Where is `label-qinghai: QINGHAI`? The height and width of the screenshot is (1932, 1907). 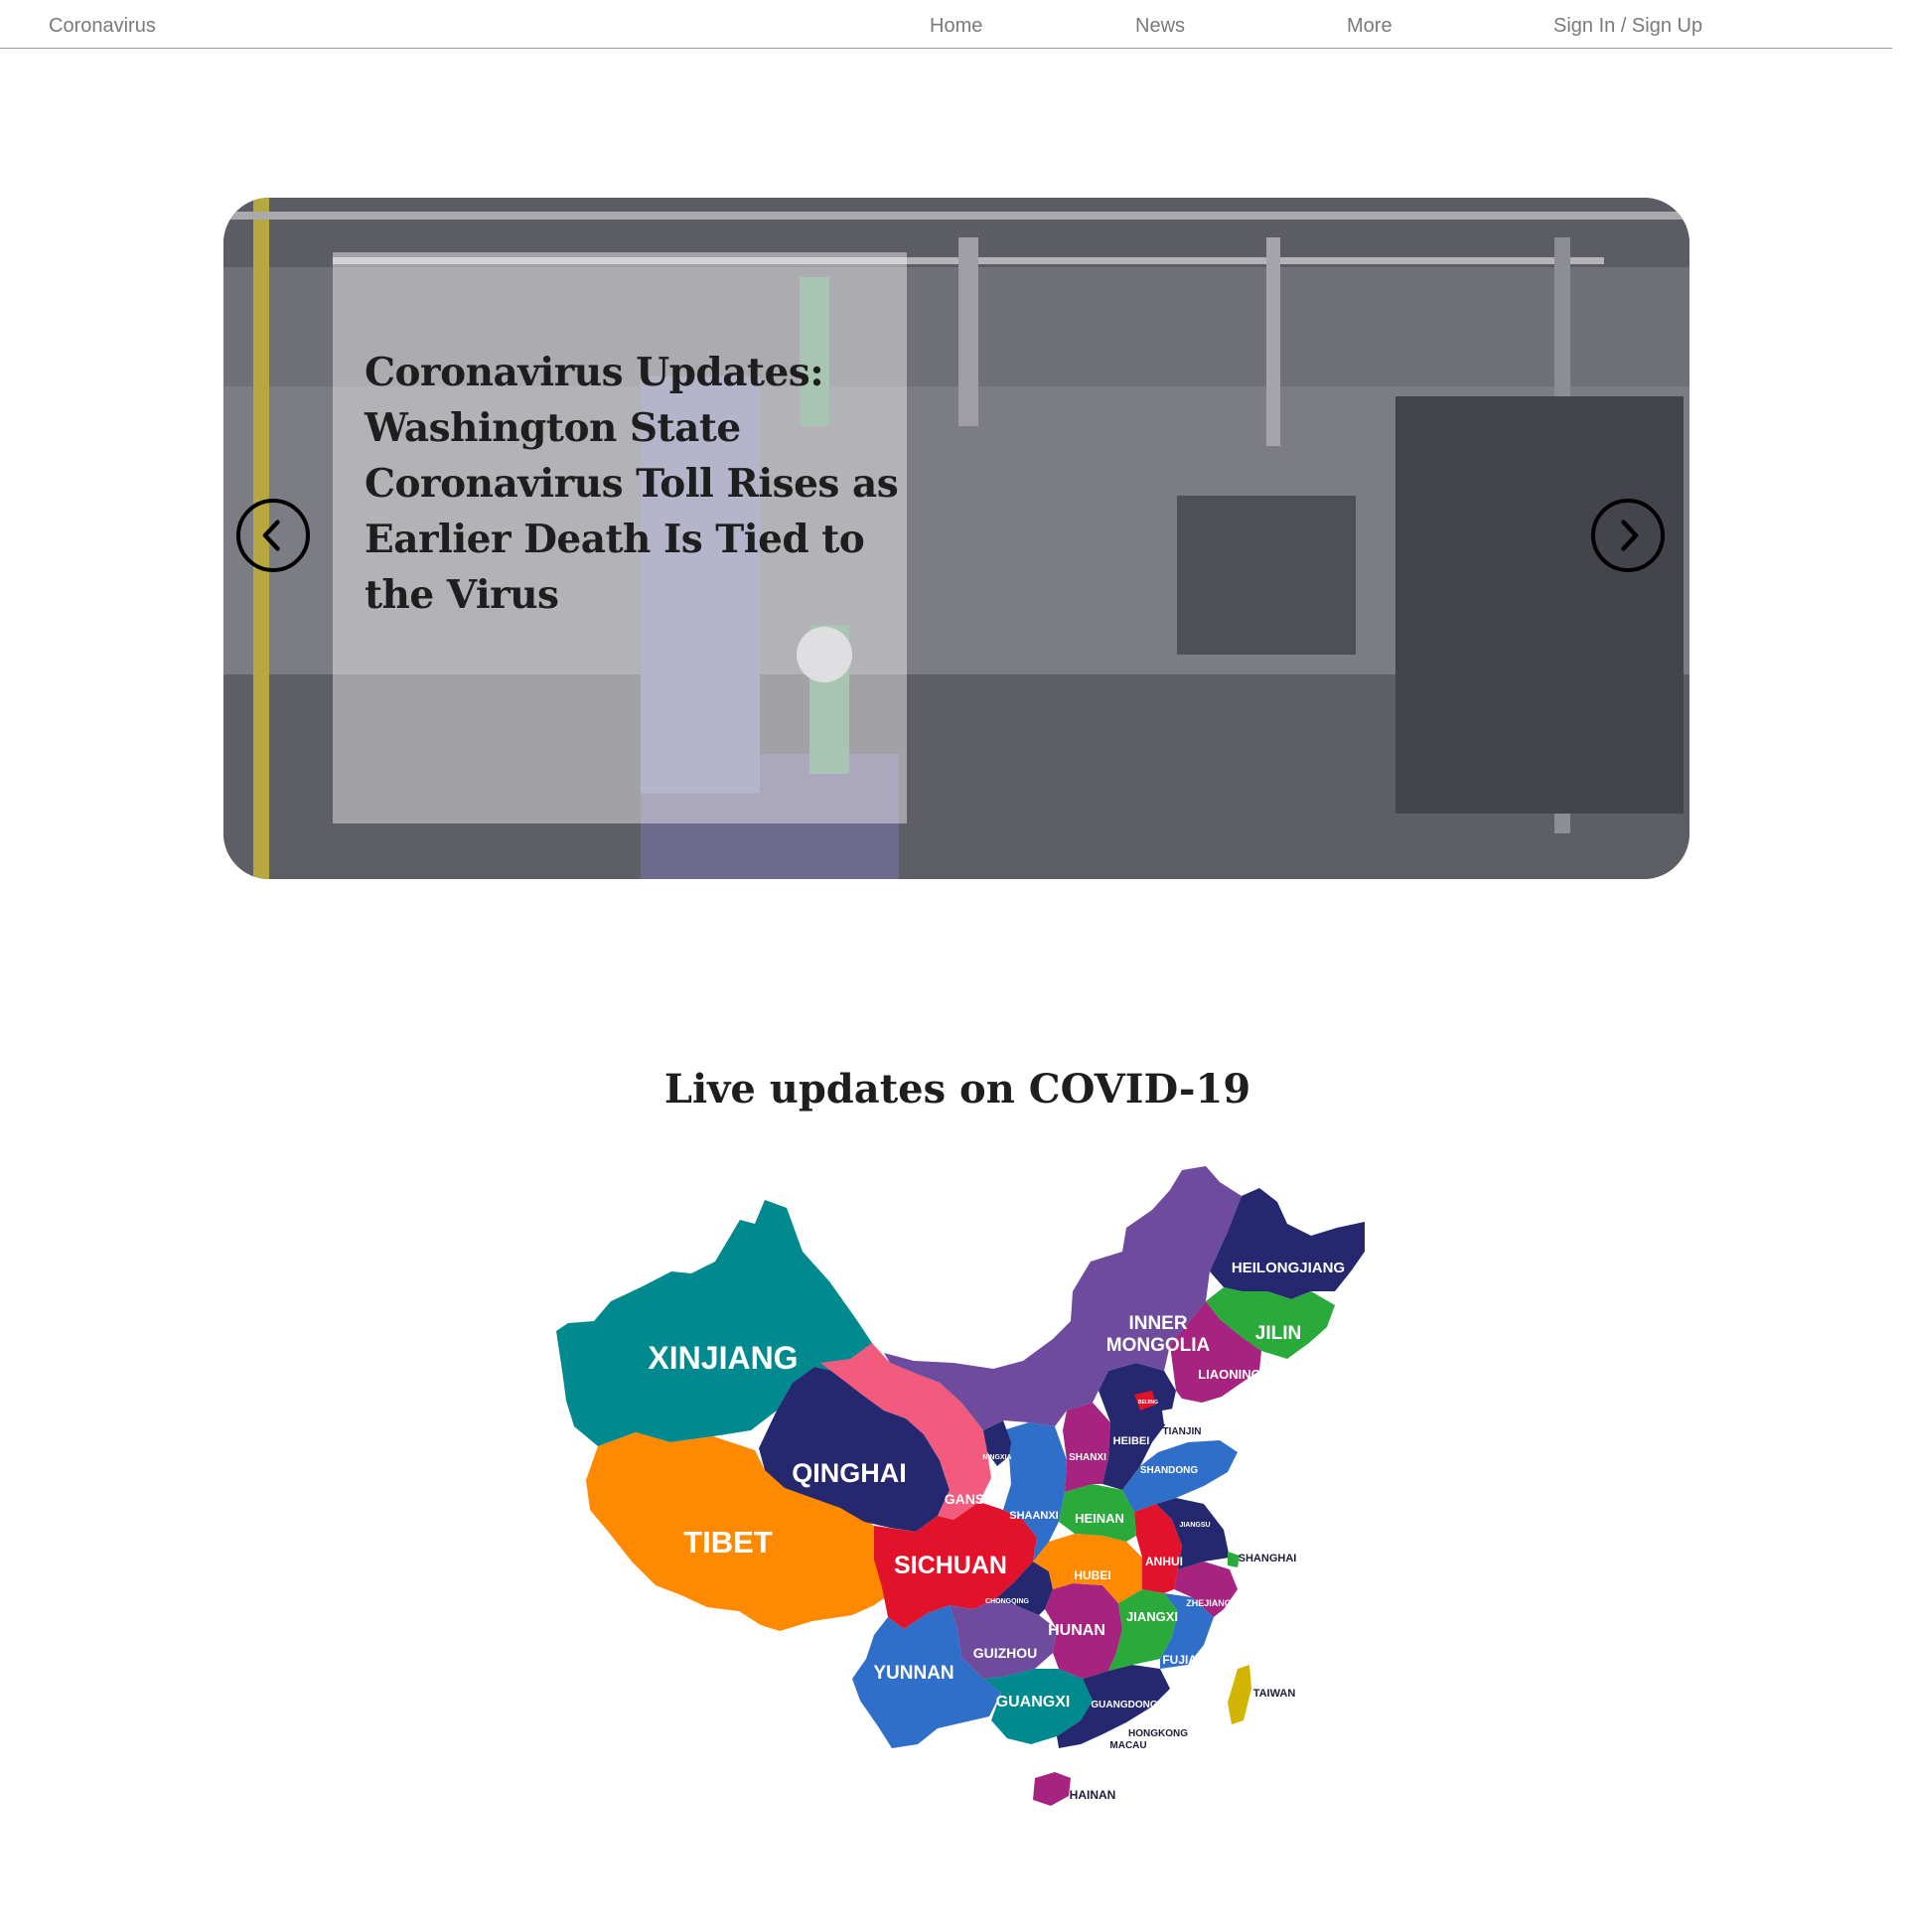 label-qinghai: QINGHAI is located at coordinates (849, 1473).